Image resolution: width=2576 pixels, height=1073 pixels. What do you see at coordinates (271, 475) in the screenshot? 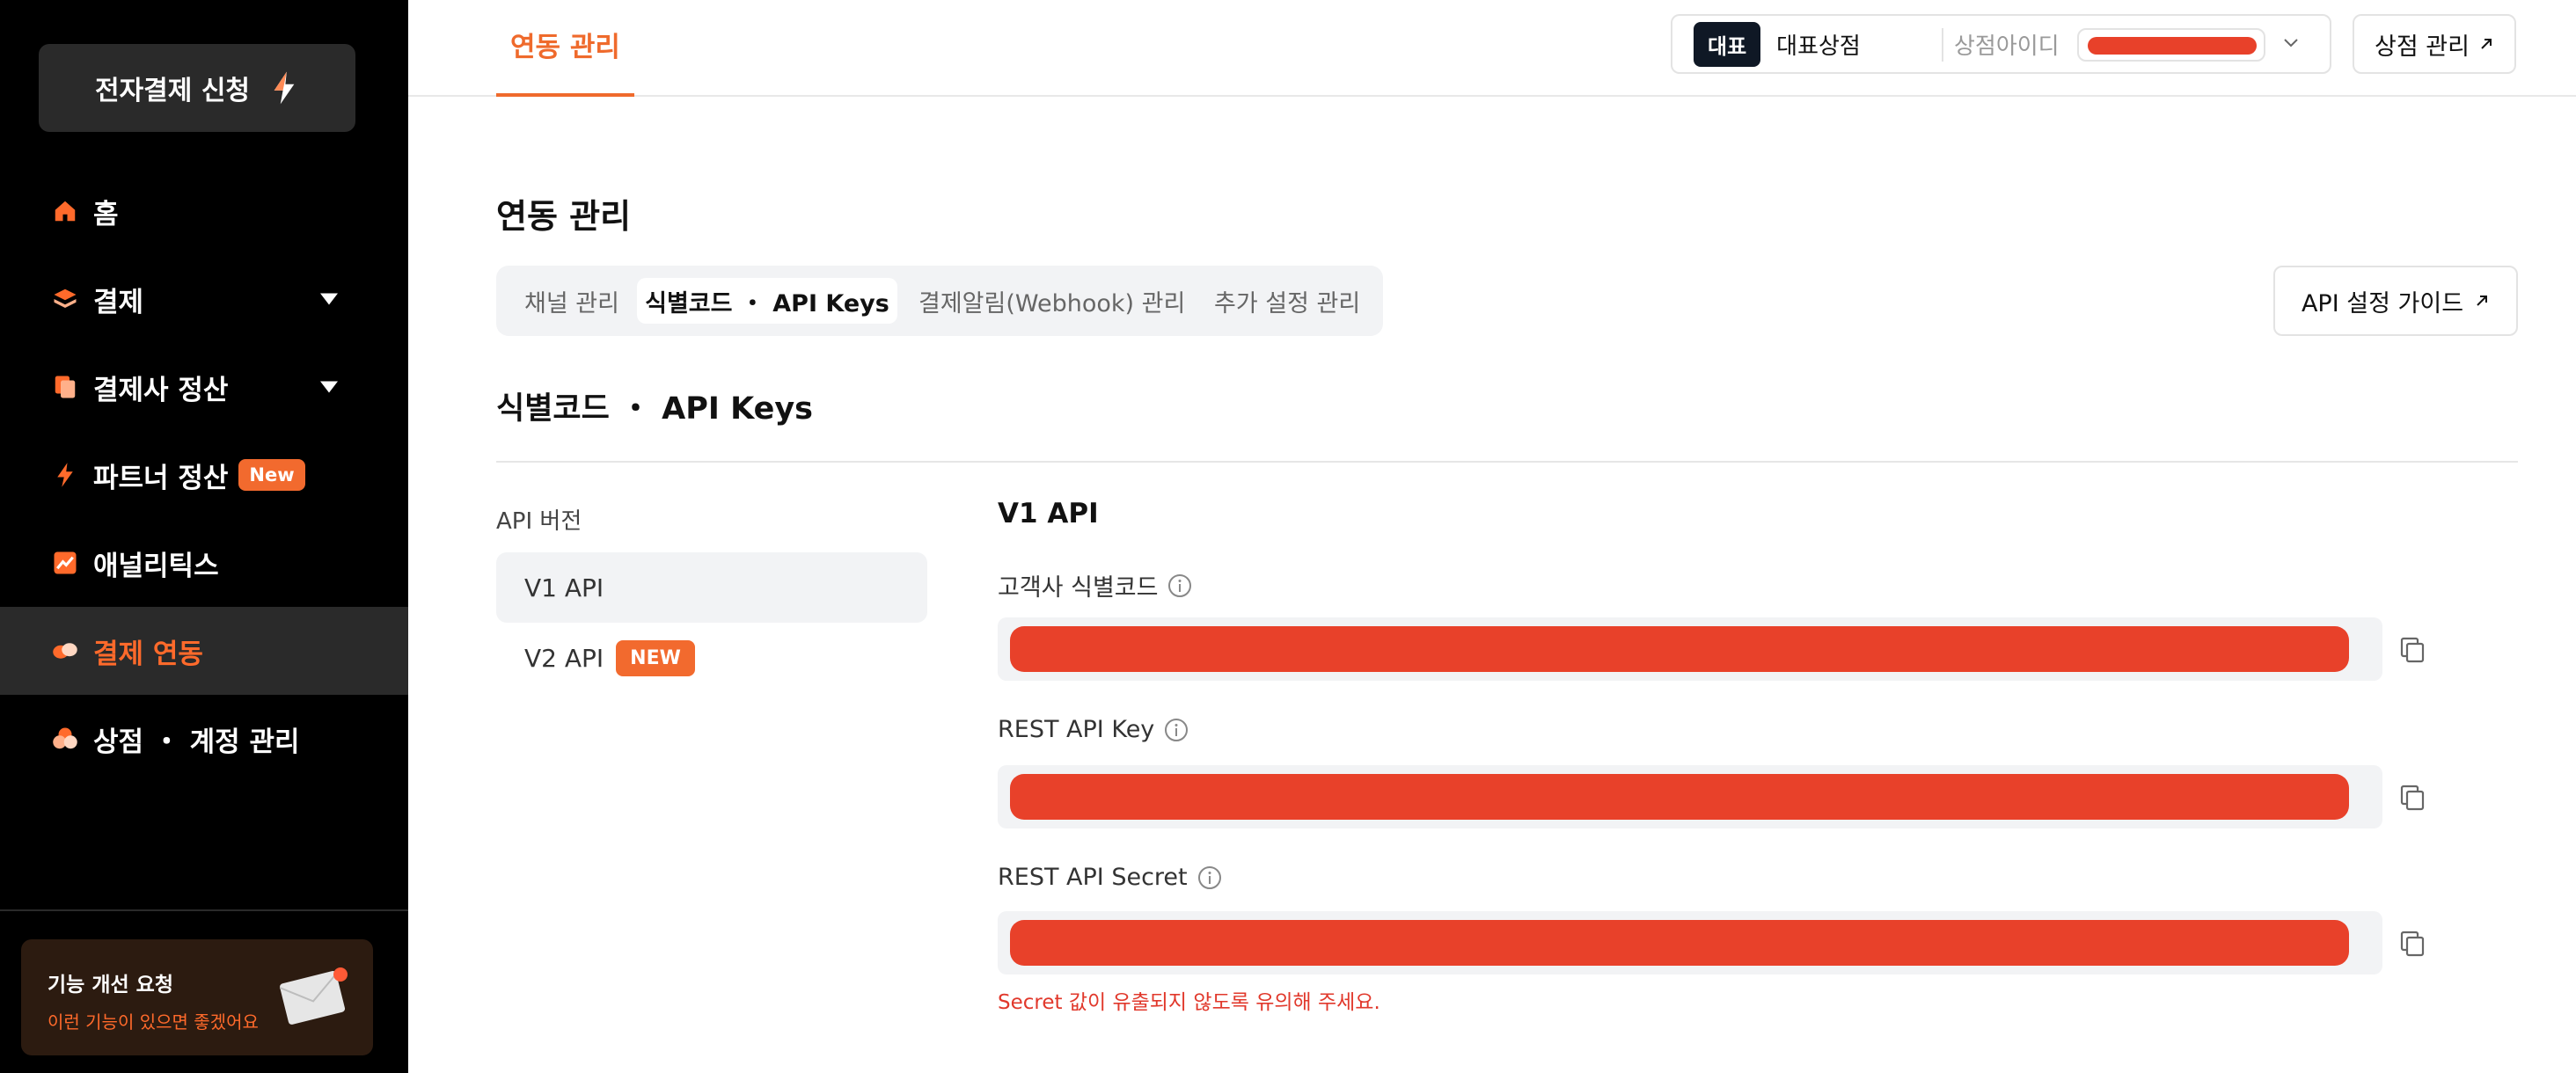
I see `new-badge: New` at bounding box center [271, 475].